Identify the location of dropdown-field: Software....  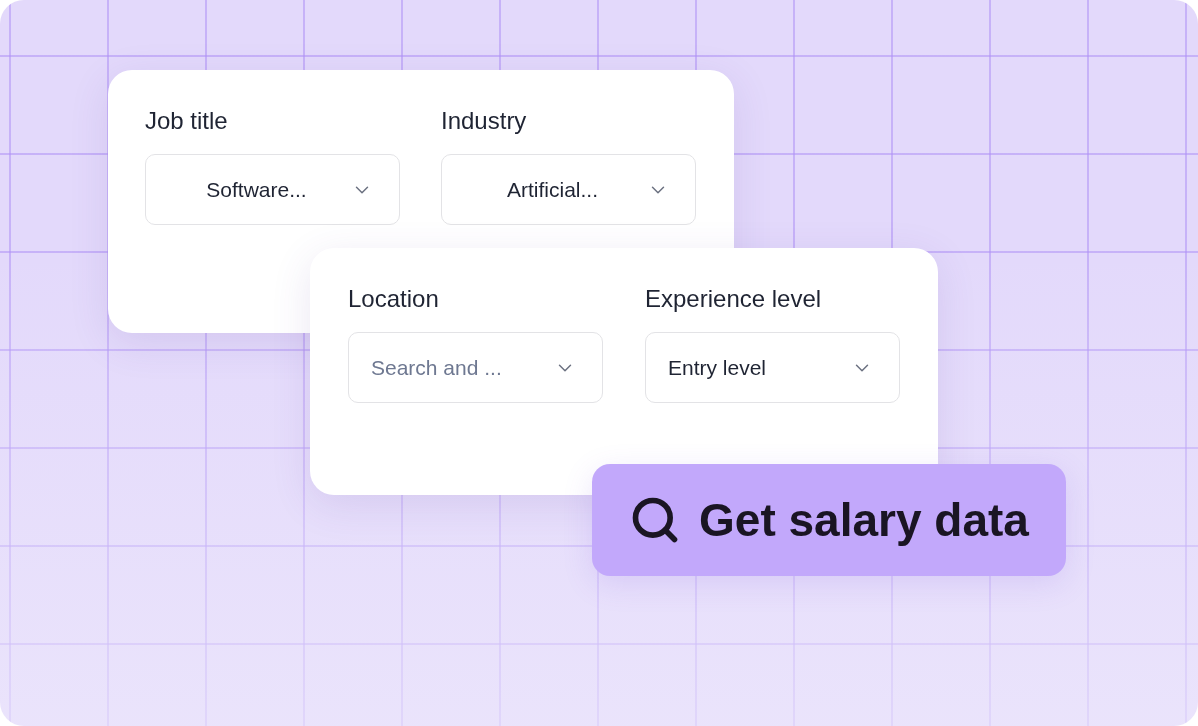
(272, 189).